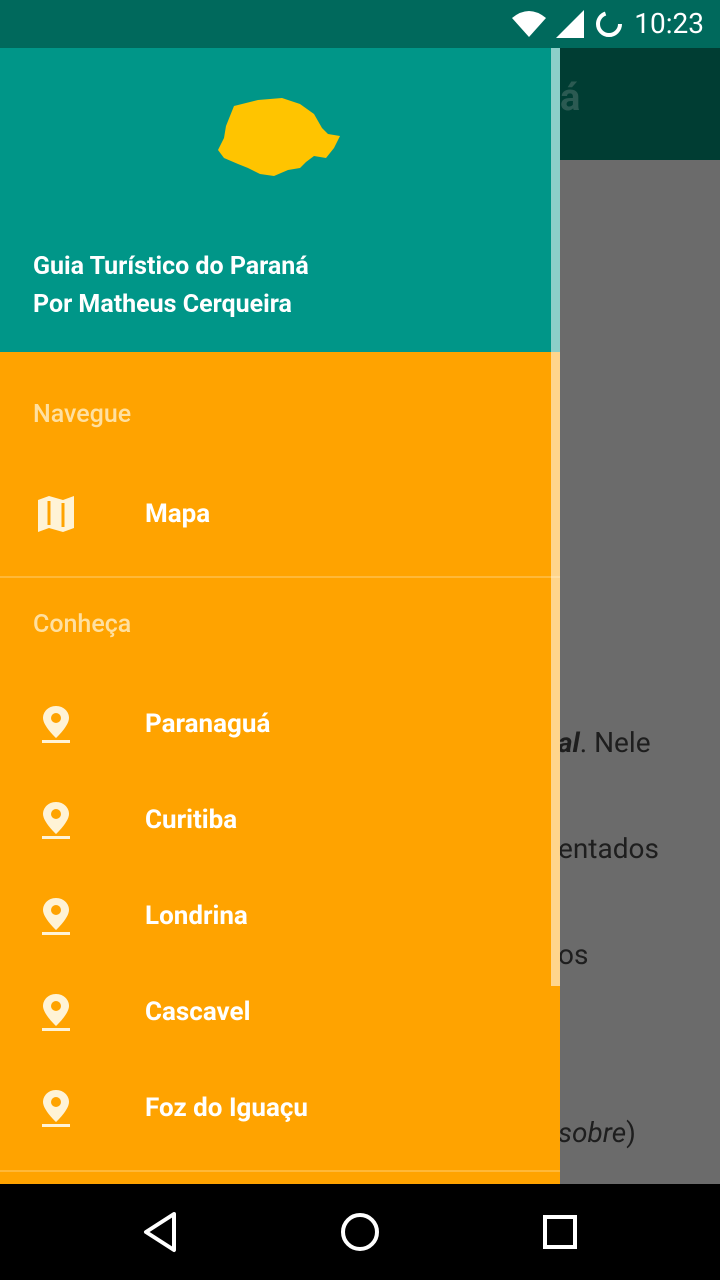  What do you see at coordinates (226, 1108) in the screenshot?
I see `menu-item-label: Foz do Iguaçu` at bounding box center [226, 1108].